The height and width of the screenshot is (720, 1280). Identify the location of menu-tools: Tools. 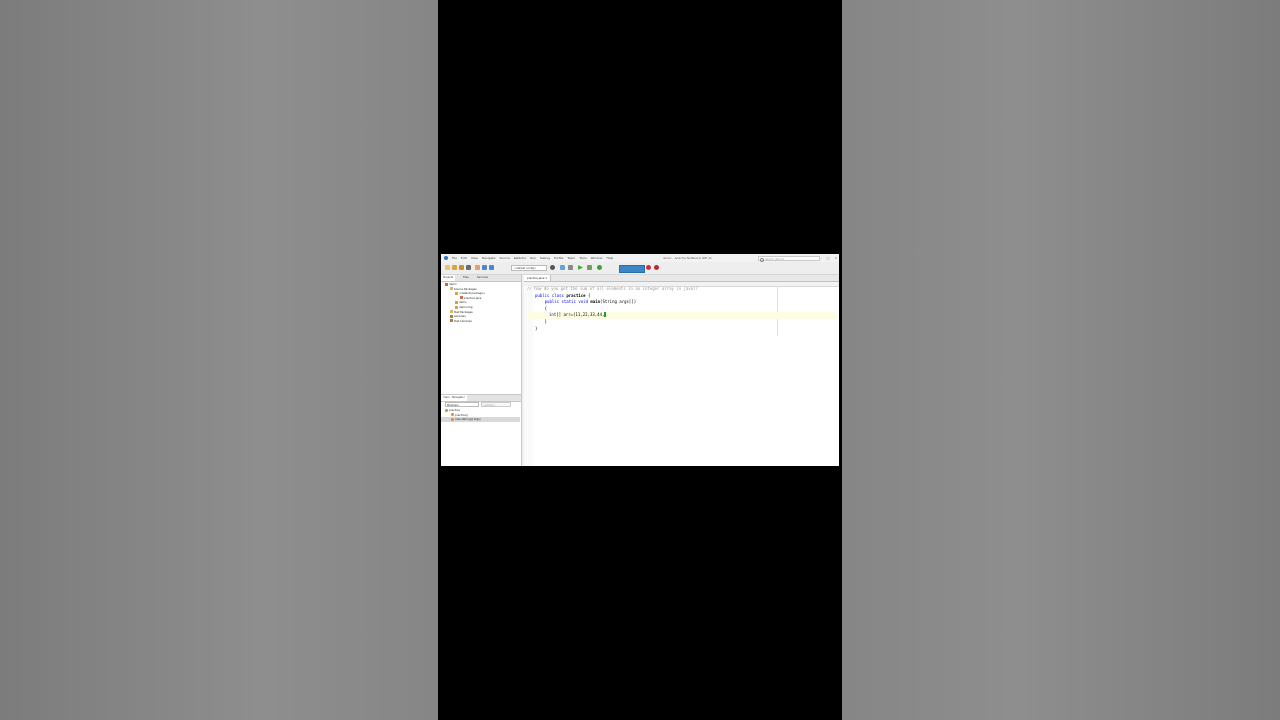
(582, 258).